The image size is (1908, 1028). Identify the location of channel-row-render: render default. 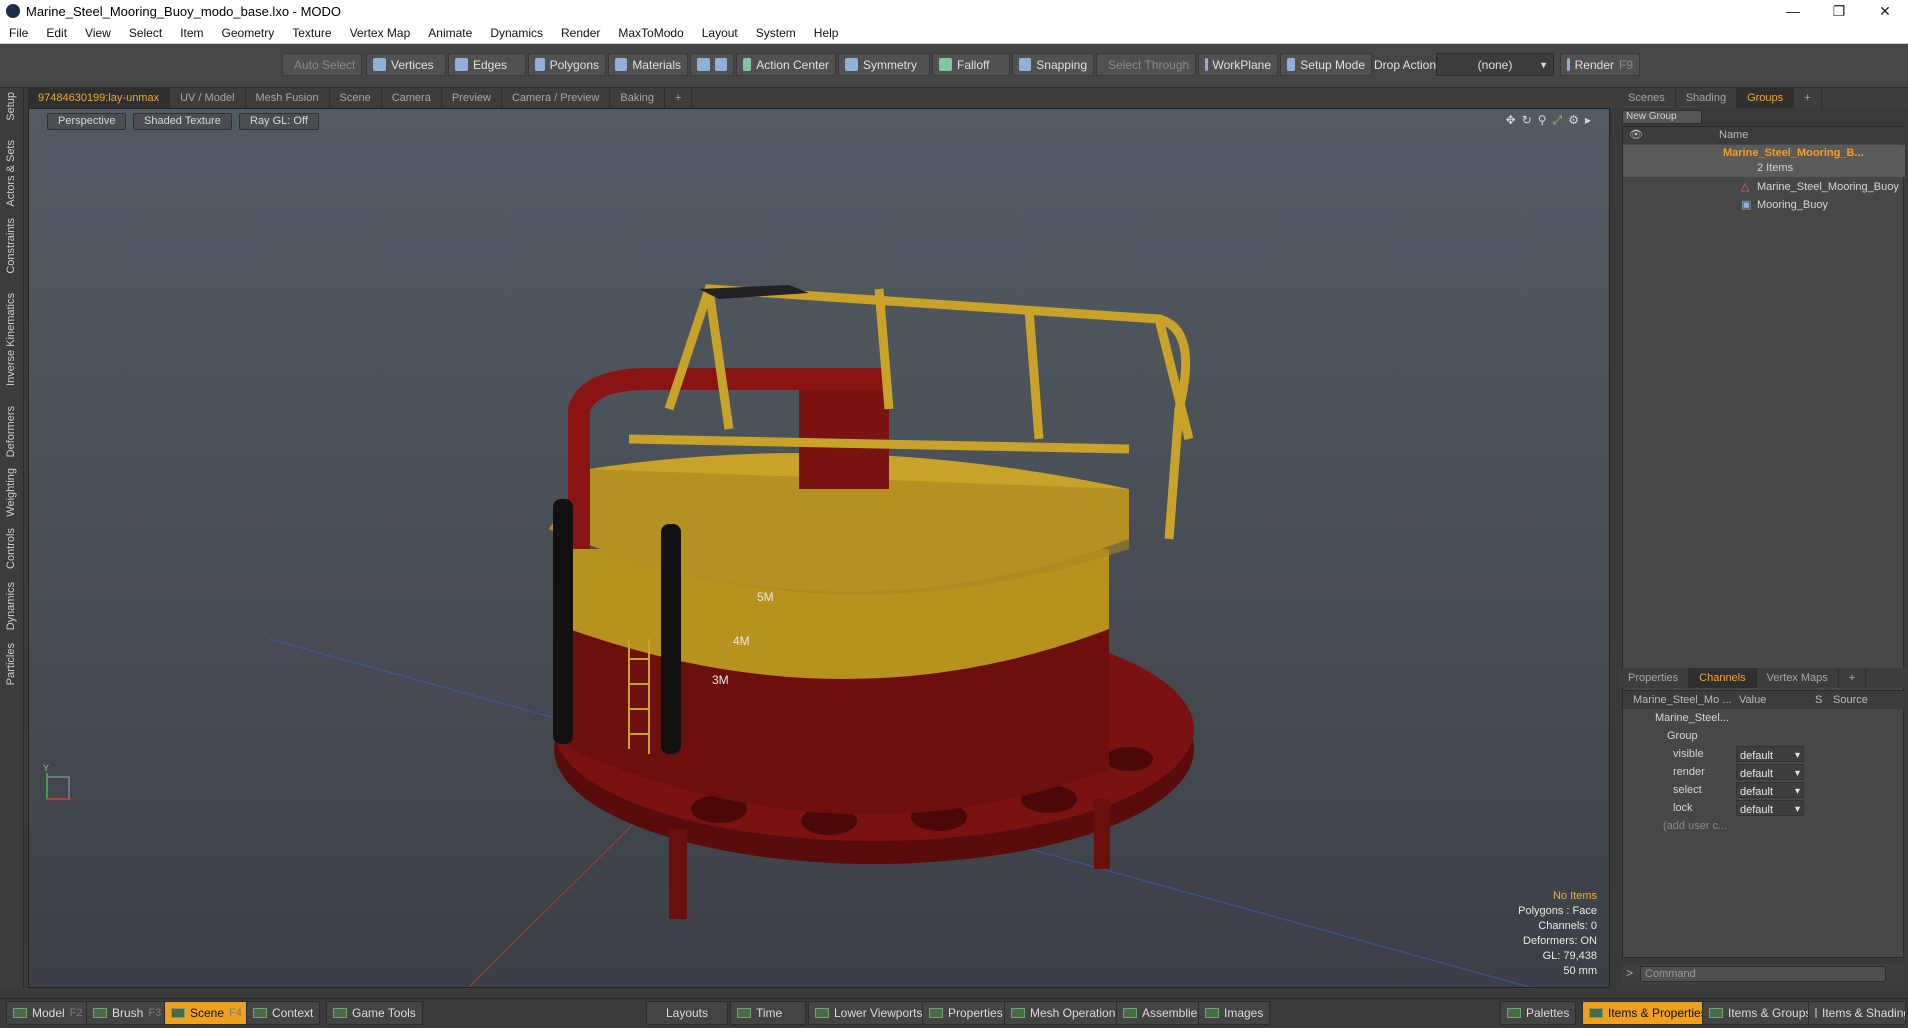
(1764, 773).